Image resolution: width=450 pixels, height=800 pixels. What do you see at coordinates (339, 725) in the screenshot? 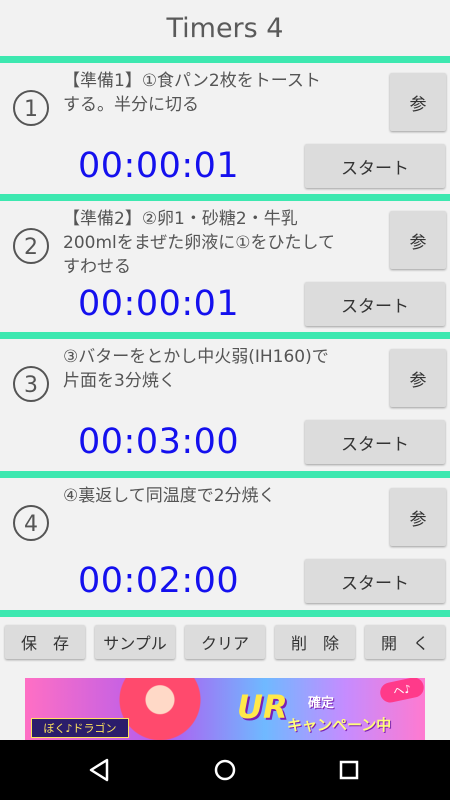
I see `banner-campaign-text: キャンペーン中` at bounding box center [339, 725].